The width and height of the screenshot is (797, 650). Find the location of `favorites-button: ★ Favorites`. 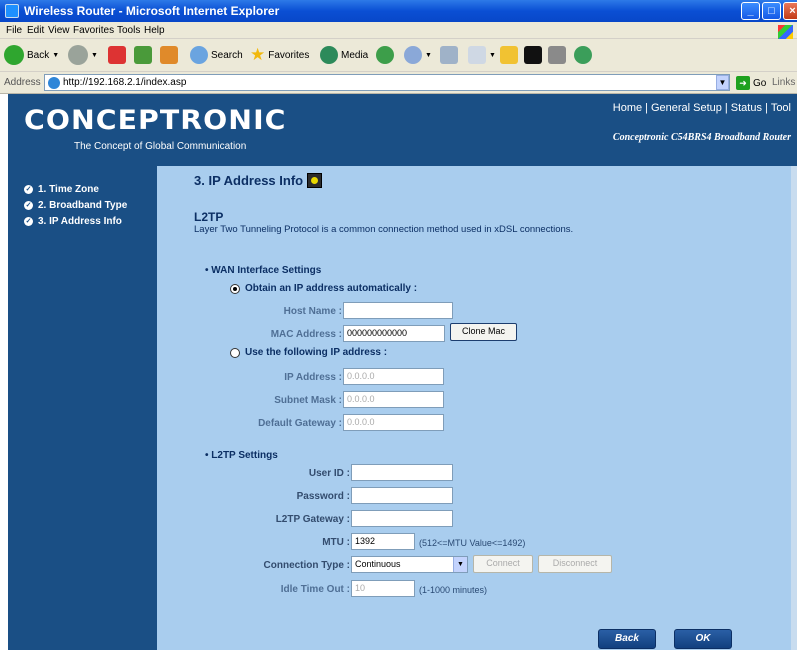

favorites-button: ★ Favorites is located at coordinates (279, 55).